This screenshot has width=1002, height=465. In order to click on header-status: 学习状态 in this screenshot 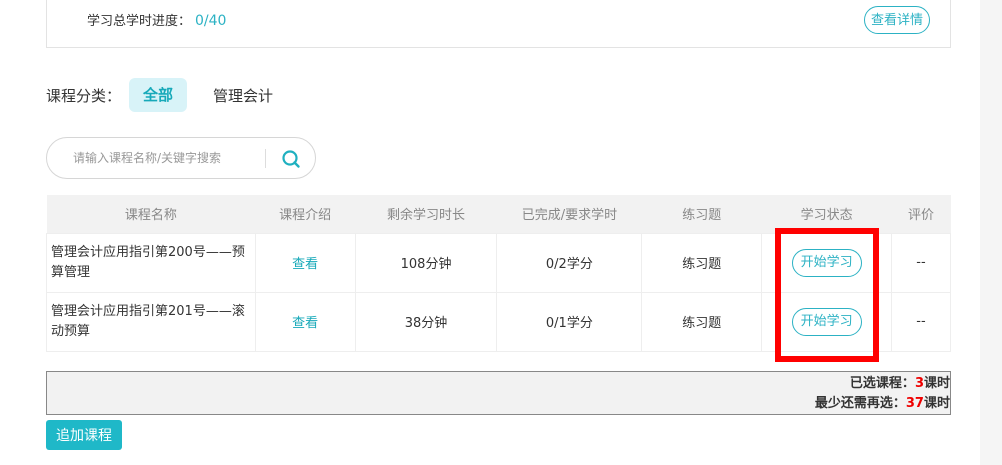, I will do `click(826, 214)`.